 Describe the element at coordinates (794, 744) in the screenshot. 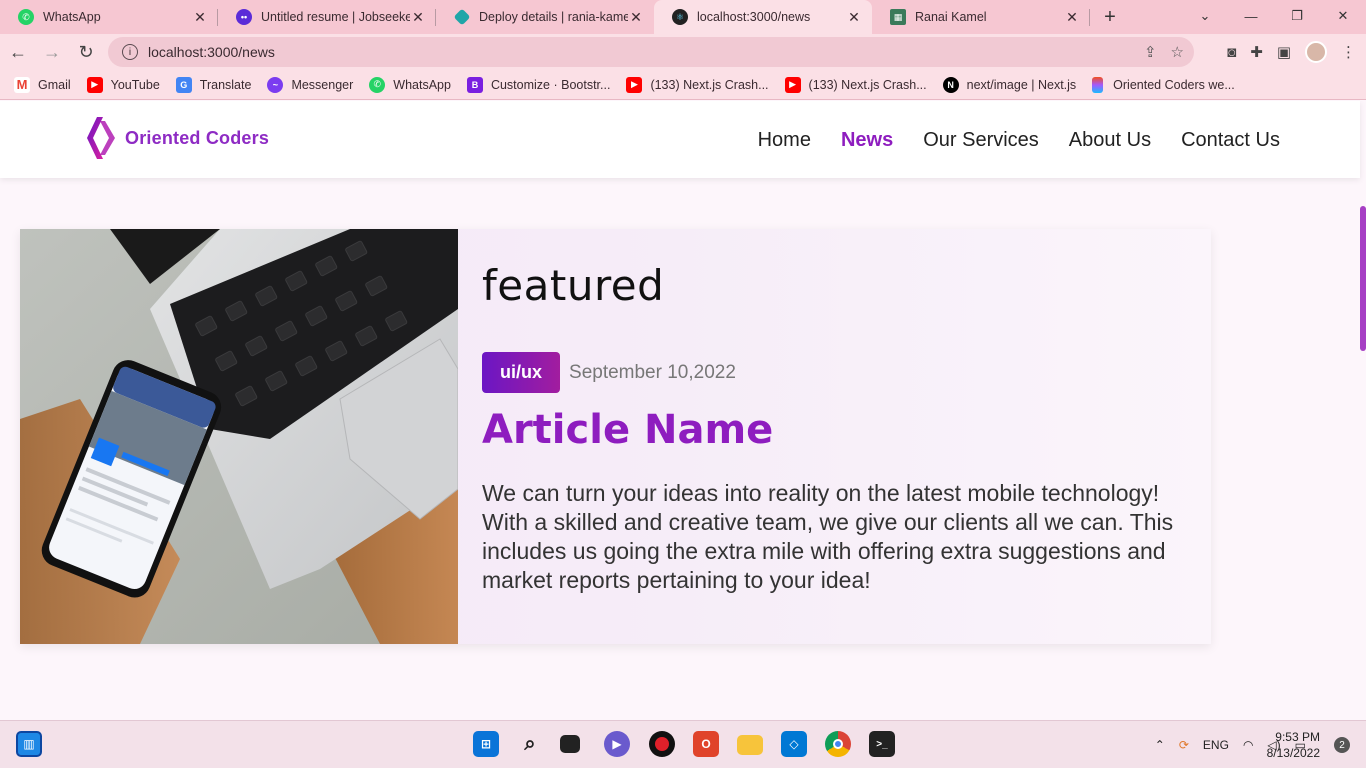

I see `vscode-icon: ◇` at that location.